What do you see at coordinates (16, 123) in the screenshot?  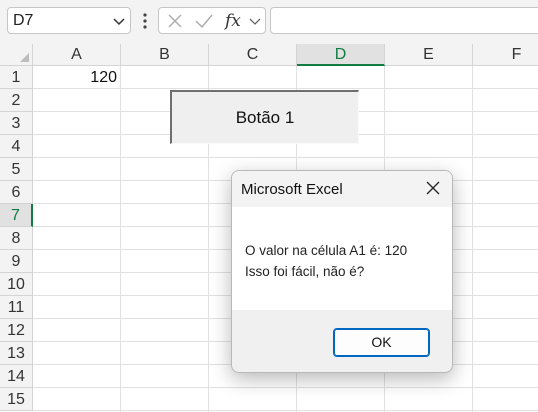 I see `row-header-3: 3` at bounding box center [16, 123].